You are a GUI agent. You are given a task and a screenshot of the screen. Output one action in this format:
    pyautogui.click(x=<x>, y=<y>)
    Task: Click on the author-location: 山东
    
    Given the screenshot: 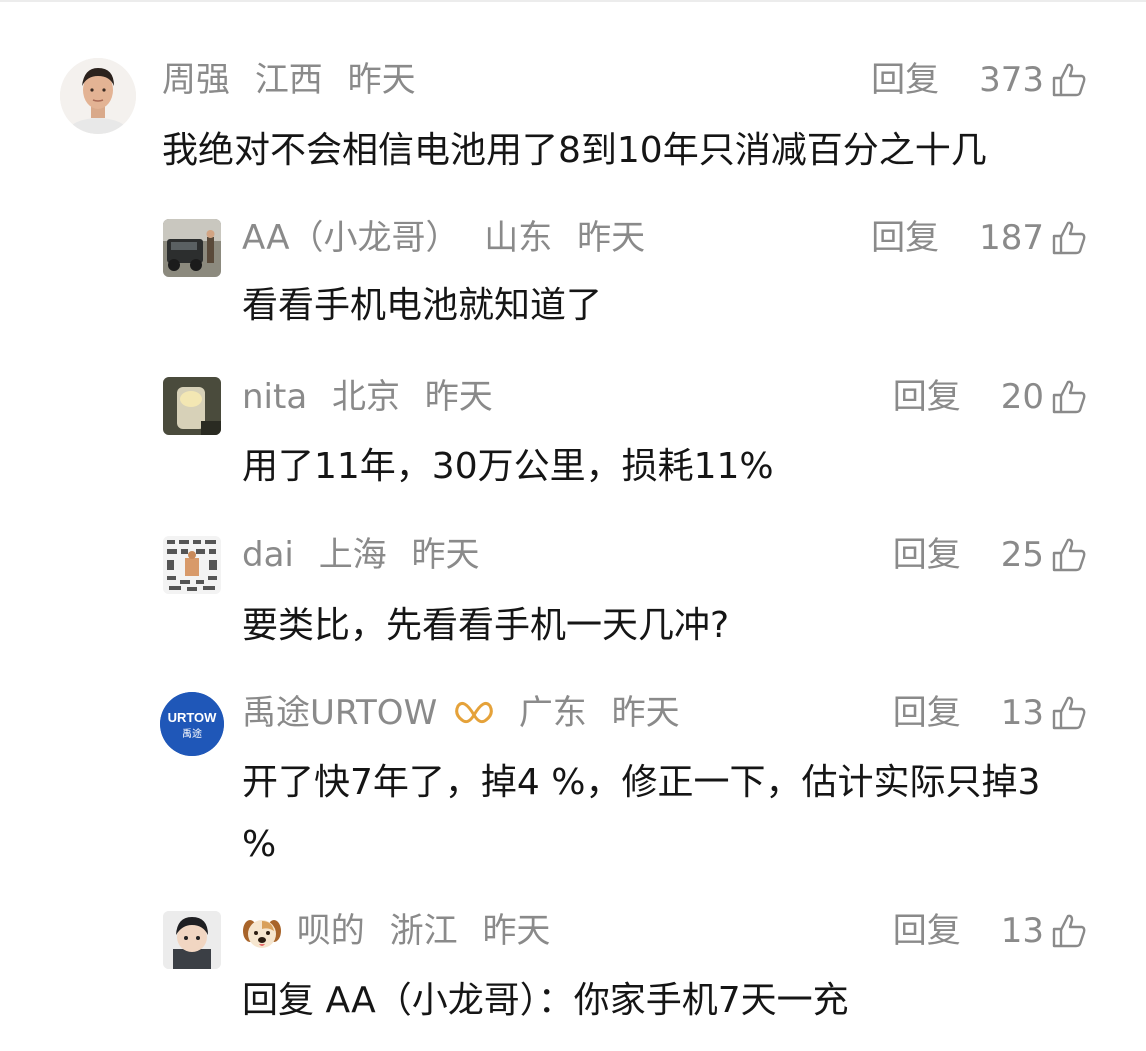 What is the action you would take?
    pyautogui.click(x=518, y=238)
    